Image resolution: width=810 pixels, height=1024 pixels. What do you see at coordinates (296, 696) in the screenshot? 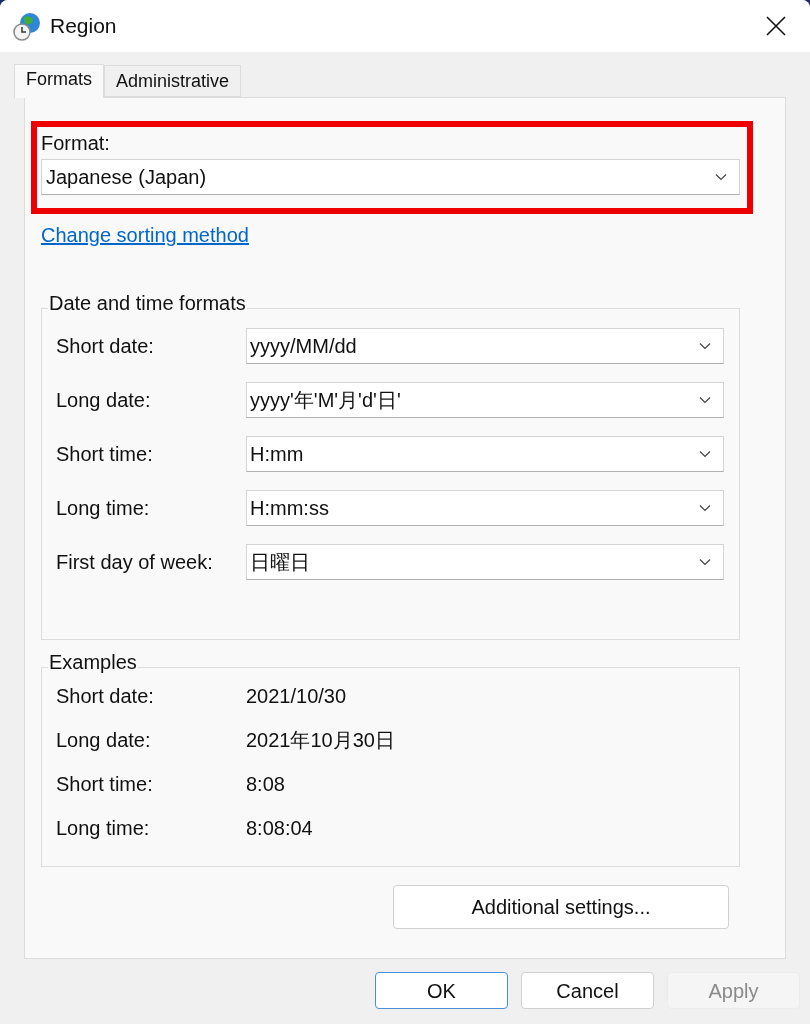
I see `example-value: 2021/10/30` at bounding box center [296, 696].